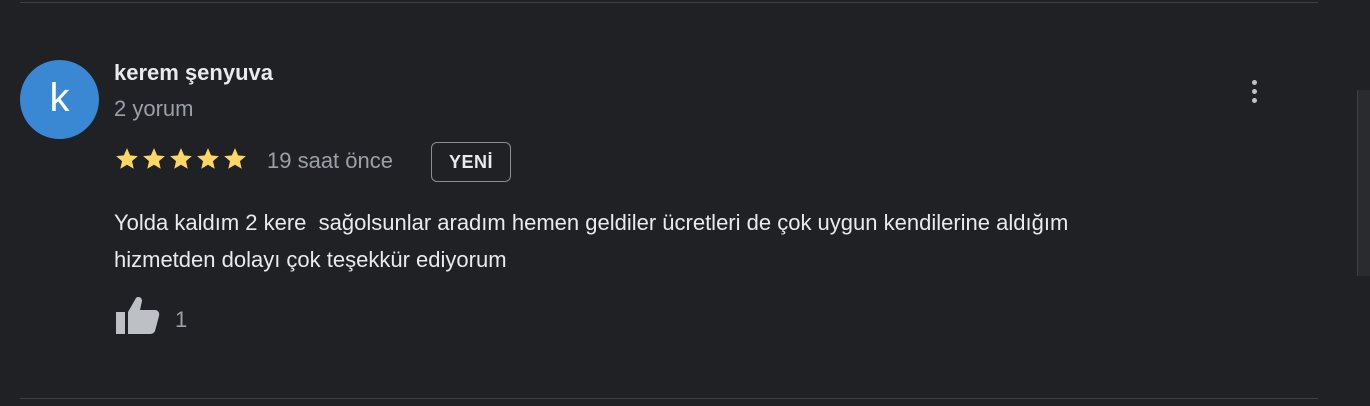 This screenshot has height=406, width=1370. Describe the element at coordinates (181, 319) in the screenshot. I see `like-count: 1` at that location.